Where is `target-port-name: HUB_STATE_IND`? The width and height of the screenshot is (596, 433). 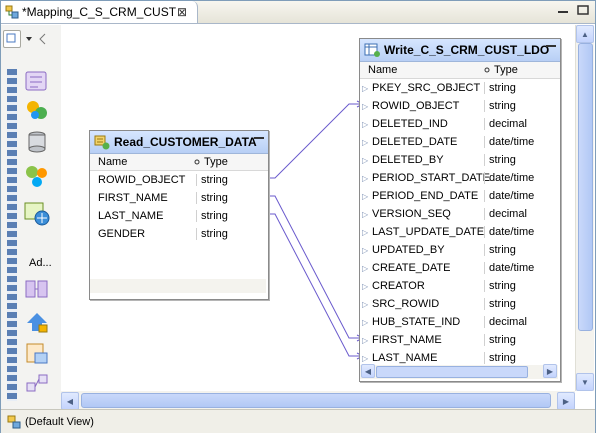 target-port-name: HUB_STATE_IND is located at coordinates (416, 322).